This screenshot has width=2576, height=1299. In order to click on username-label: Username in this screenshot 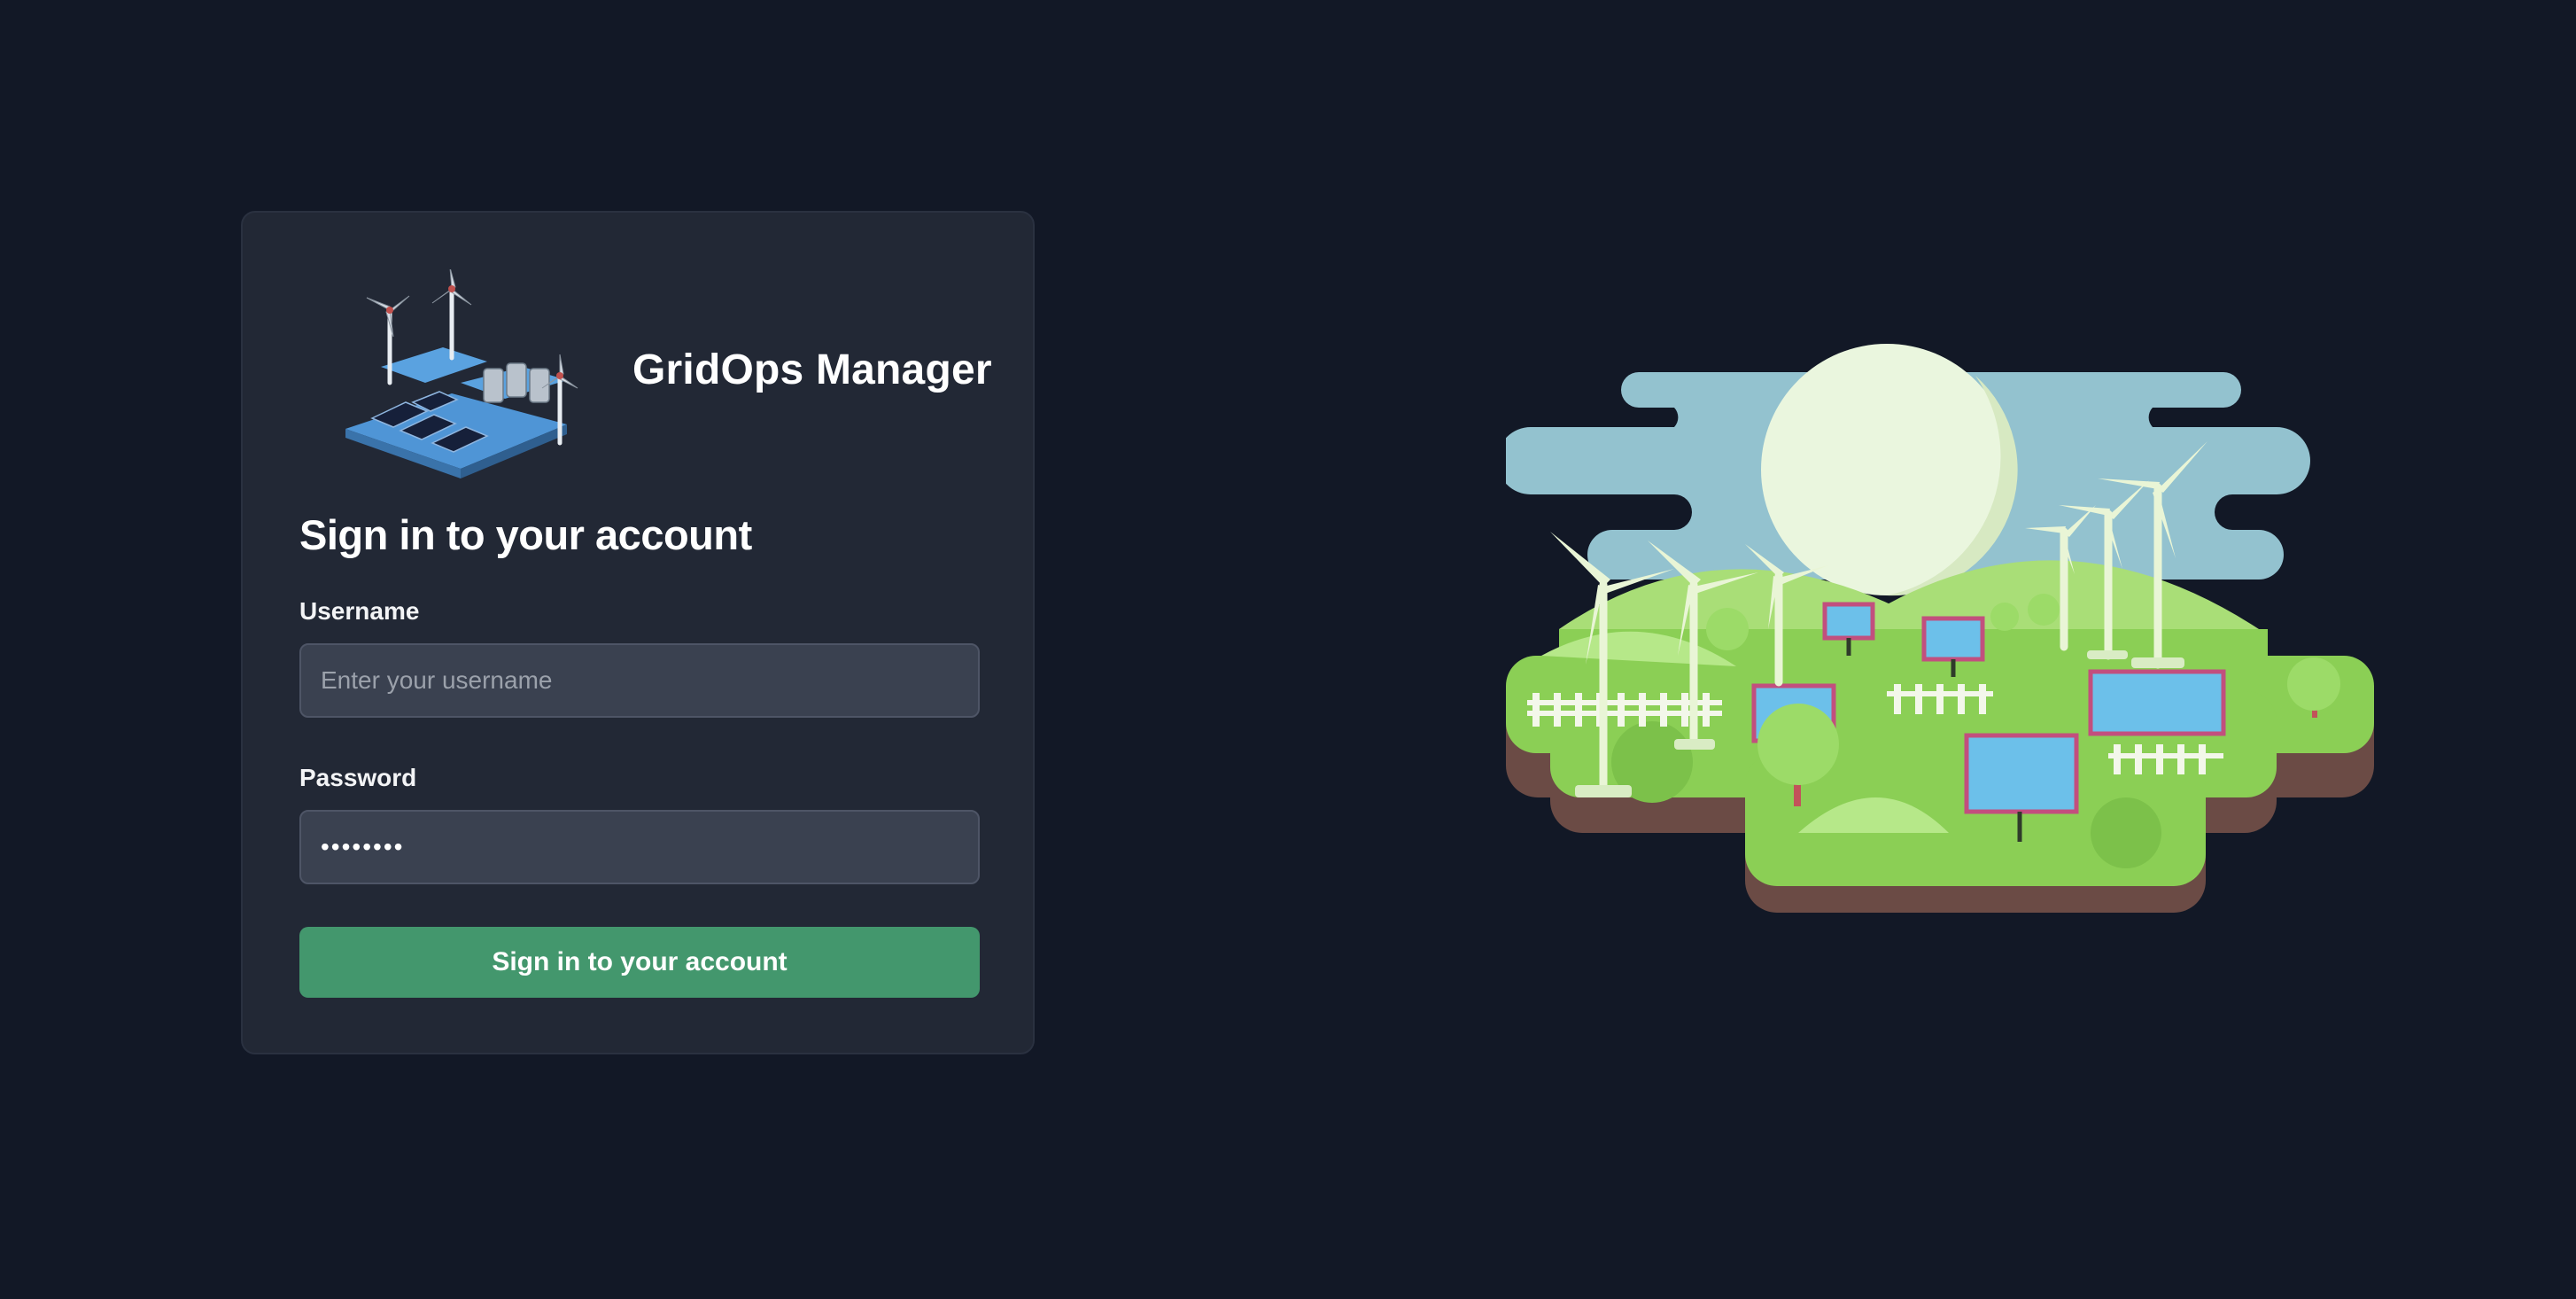, I will do `click(359, 611)`.